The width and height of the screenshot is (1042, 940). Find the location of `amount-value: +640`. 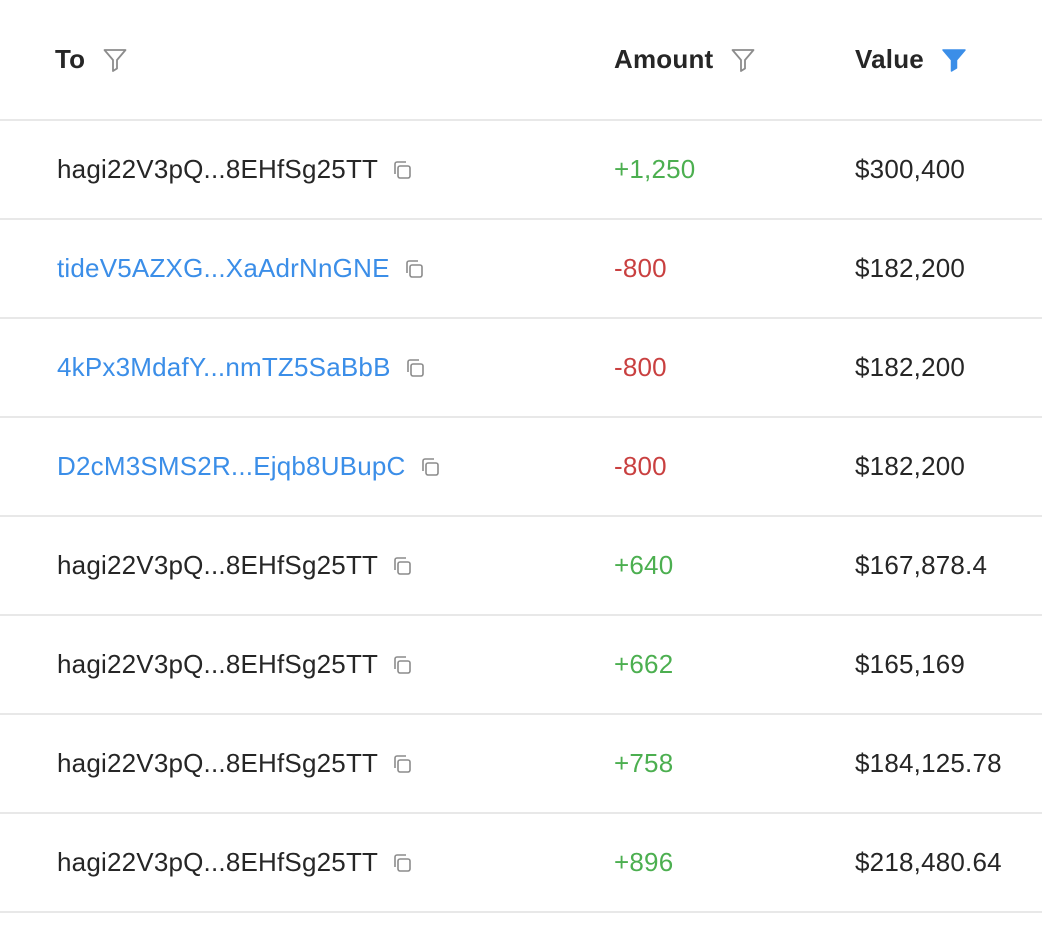

amount-value: +640 is located at coordinates (644, 565).